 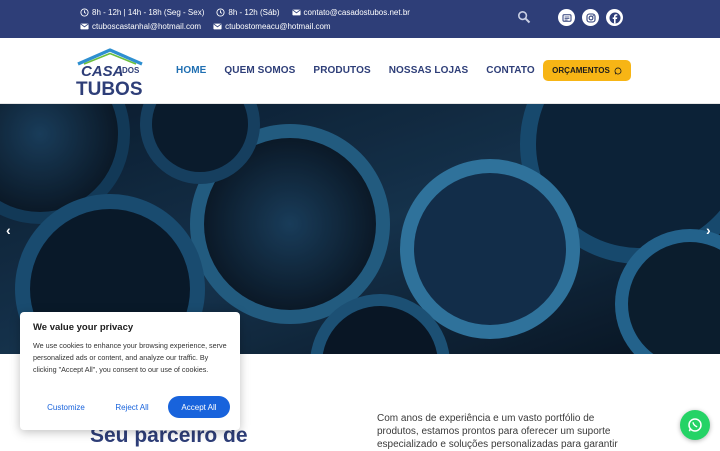 I want to click on orcamentos-button: ORÇAMENTOS, so click(x=587, y=70).